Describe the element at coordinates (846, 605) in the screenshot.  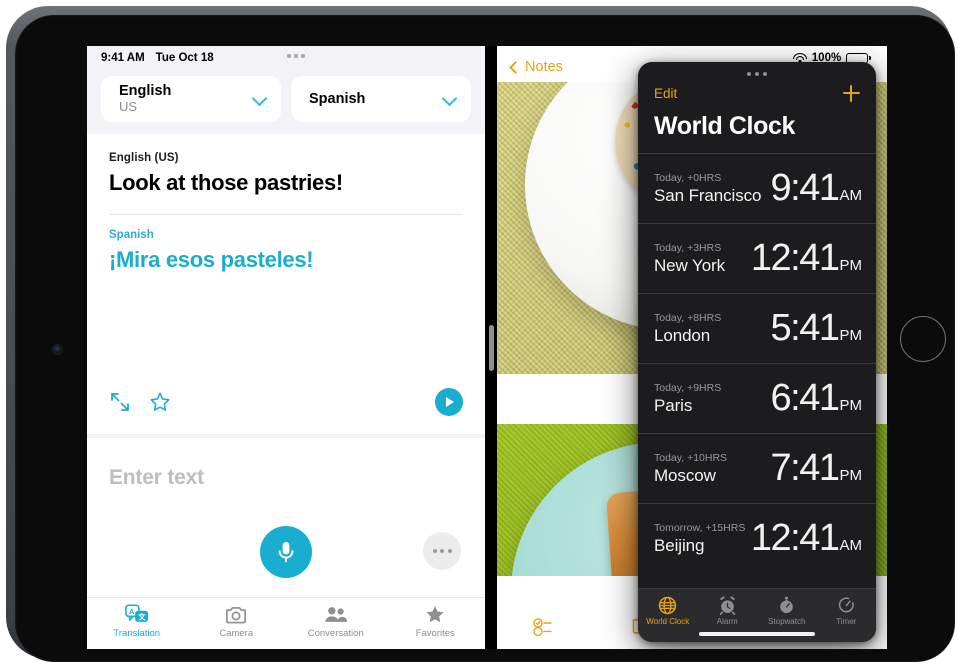
I see `timer-icon` at that location.